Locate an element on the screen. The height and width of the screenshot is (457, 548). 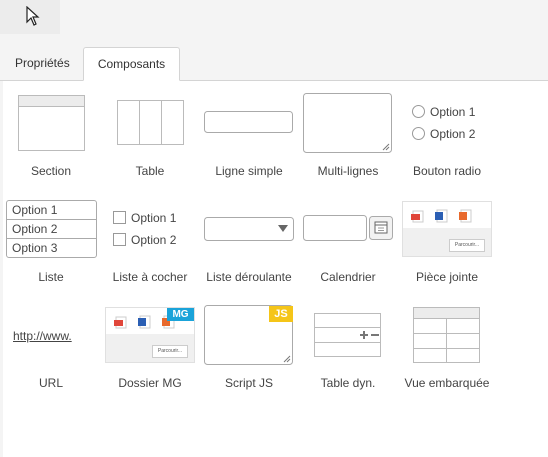
checkbox-option-2: Option 2 is located at coordinates (144, 240).